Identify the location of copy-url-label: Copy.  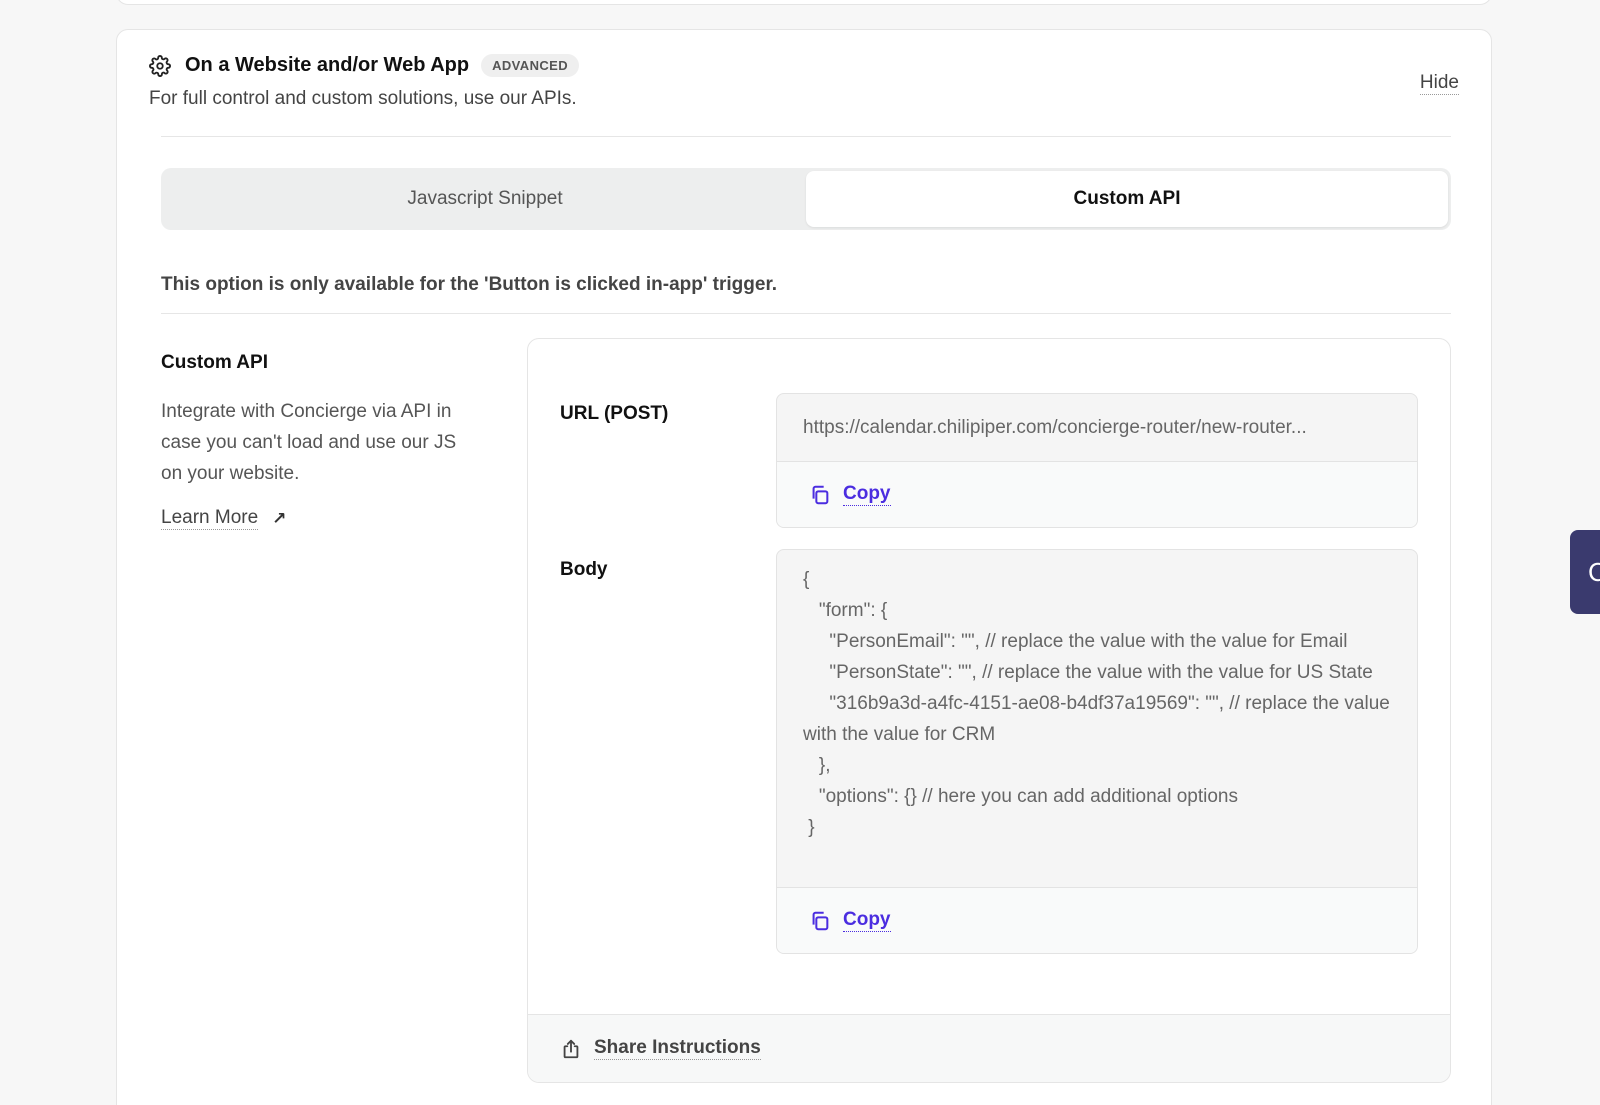
(867, 494).